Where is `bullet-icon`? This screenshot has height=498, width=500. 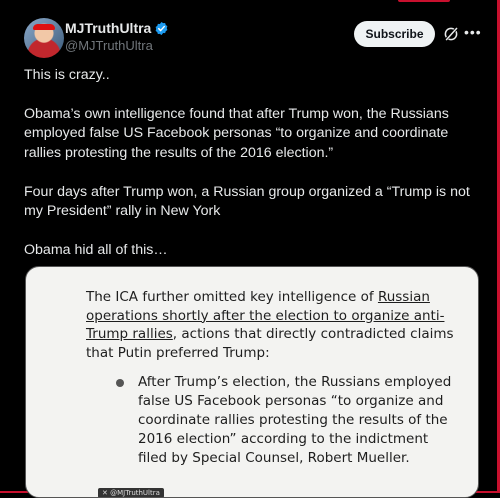 bullet-icon is located at coordinates (120, 383).